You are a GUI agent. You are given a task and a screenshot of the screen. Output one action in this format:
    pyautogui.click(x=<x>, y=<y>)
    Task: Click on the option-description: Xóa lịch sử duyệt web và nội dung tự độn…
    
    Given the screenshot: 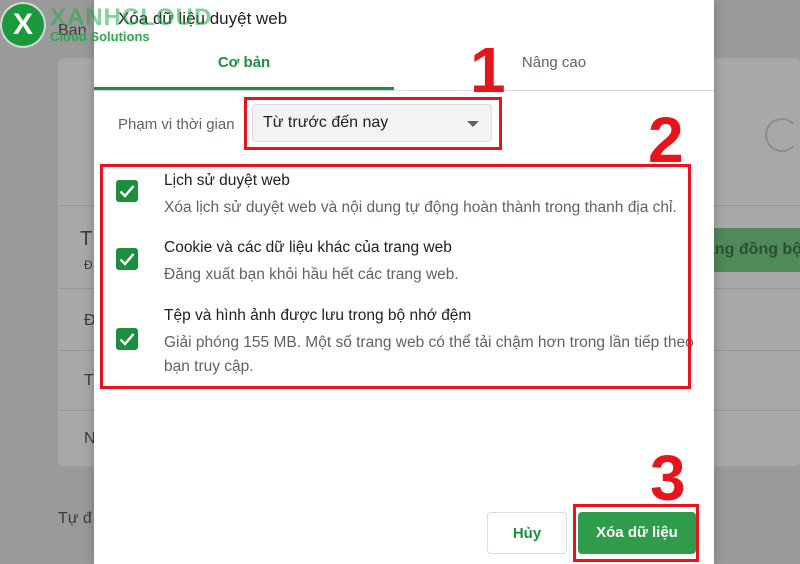 What is the action you would take?
    pyautogui.click(x=420, y=207)
    